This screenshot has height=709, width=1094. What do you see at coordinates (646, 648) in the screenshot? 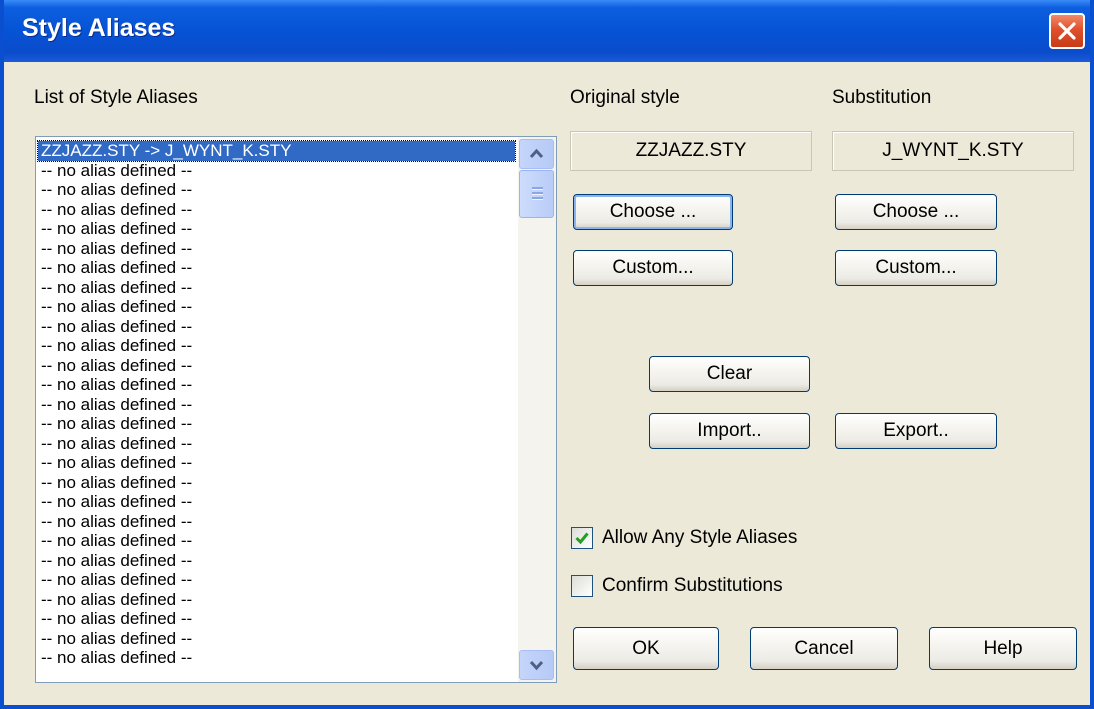
I see `ok-button: OK` at bounding box center [646, 648].